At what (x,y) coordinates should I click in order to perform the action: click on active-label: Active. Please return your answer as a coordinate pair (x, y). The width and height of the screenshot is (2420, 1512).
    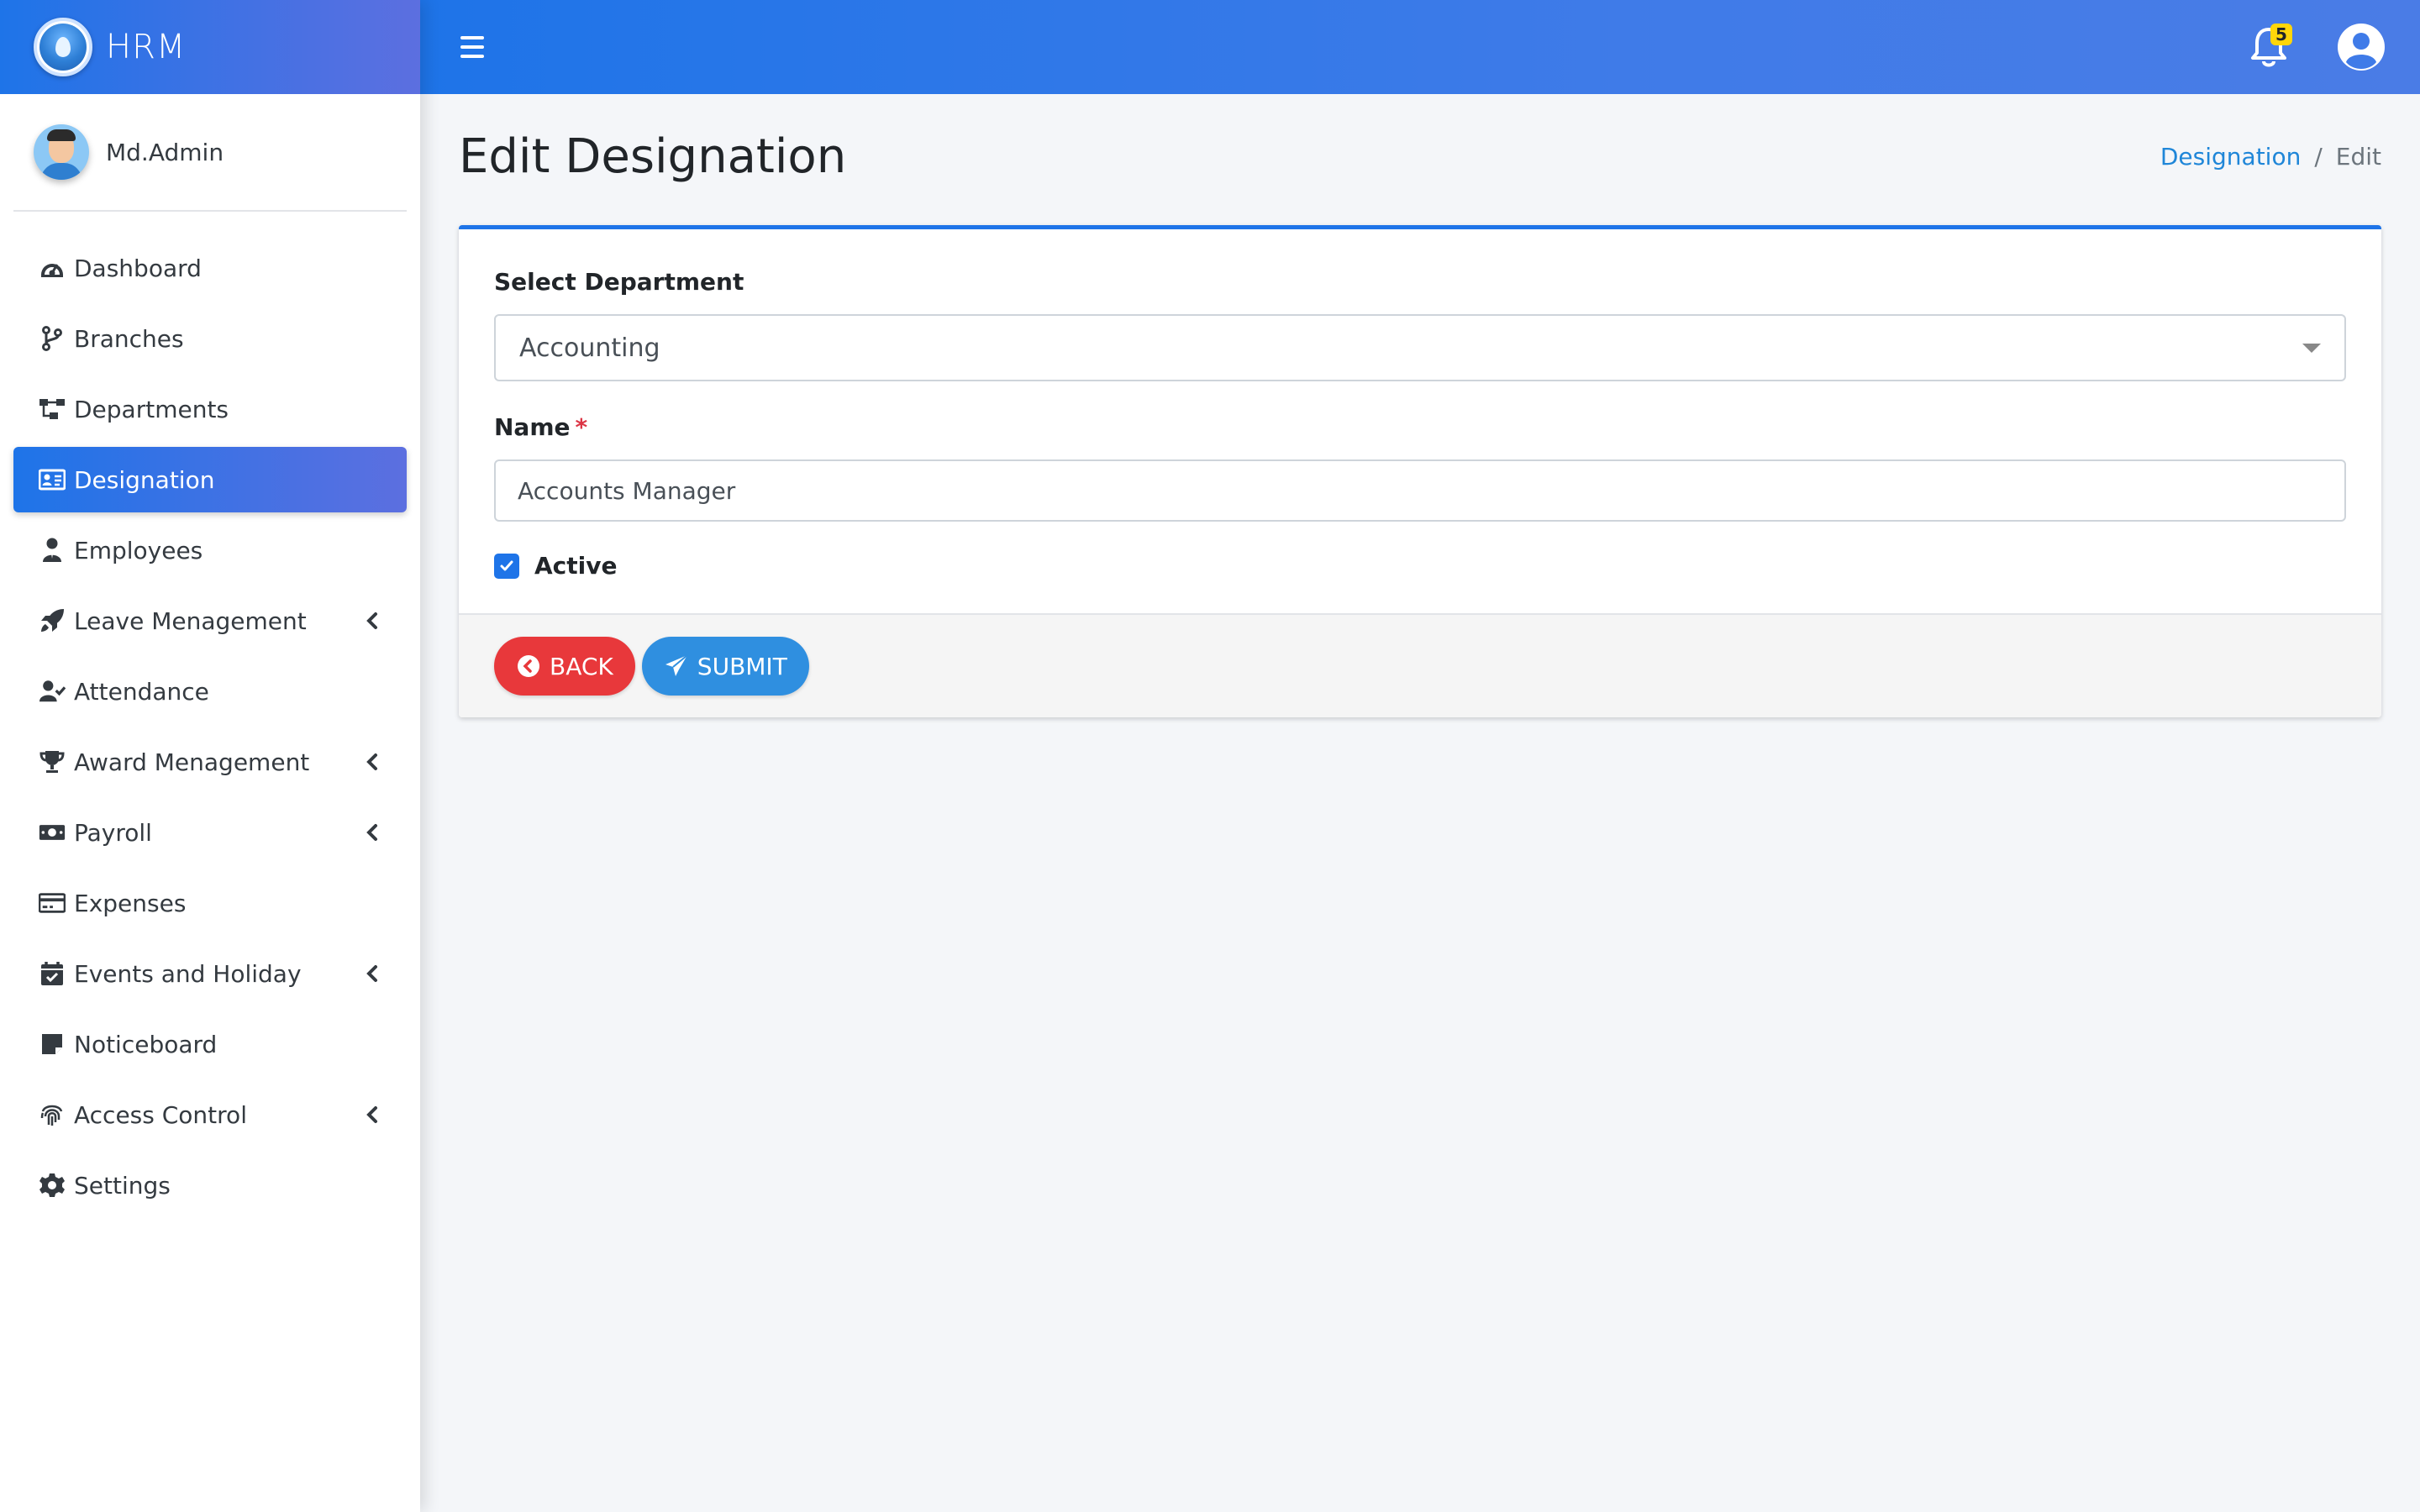
    Looking at the image, I should click on (576, 566).